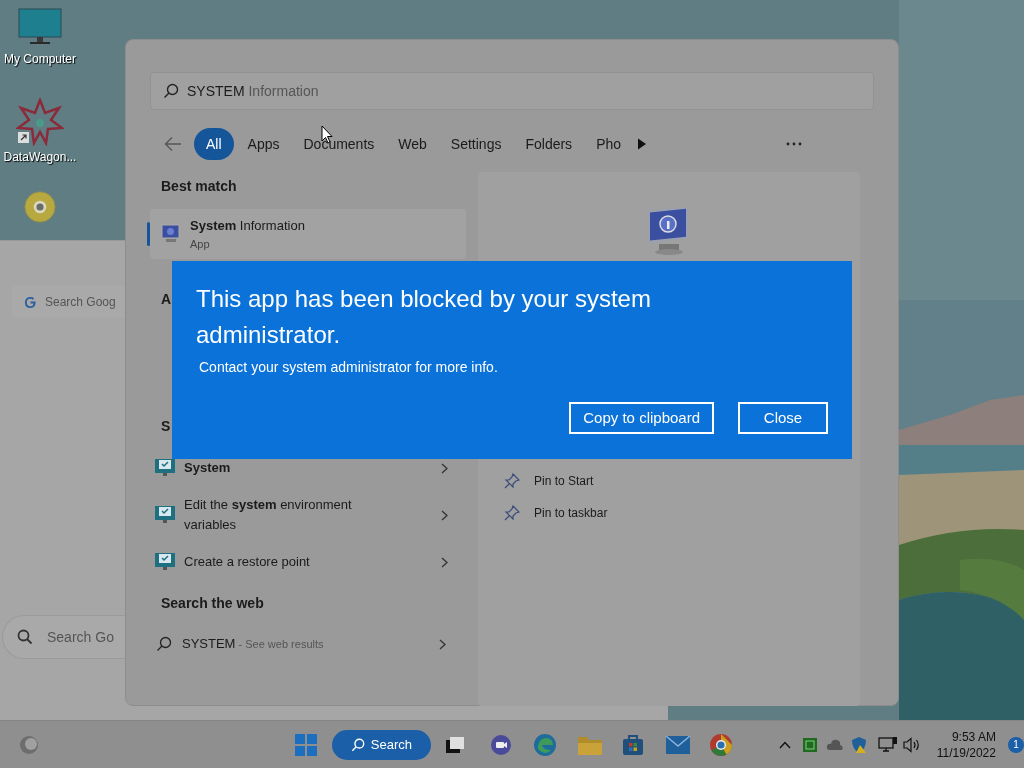 The height and width of the screenshot is (768, 1024). I want to click on cloud-icon, so click(834, 744).